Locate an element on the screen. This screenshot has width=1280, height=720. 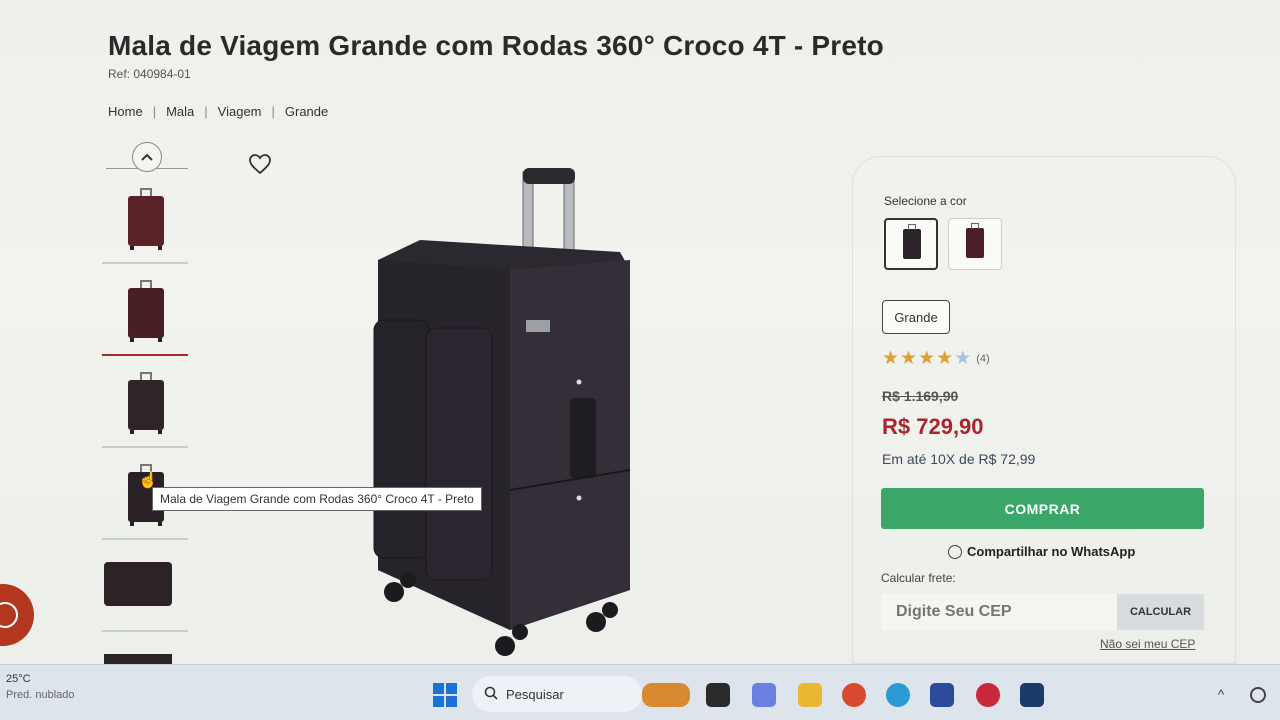
unknown-cep-link: Não sei meu CEP is located at coordinates (1147, 644).